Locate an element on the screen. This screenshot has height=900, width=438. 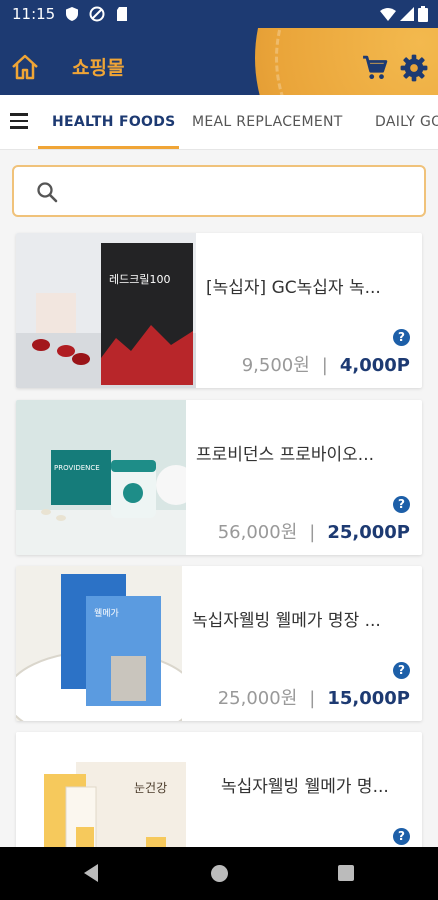
system-nav-bar is located at coordinates (219, 873).